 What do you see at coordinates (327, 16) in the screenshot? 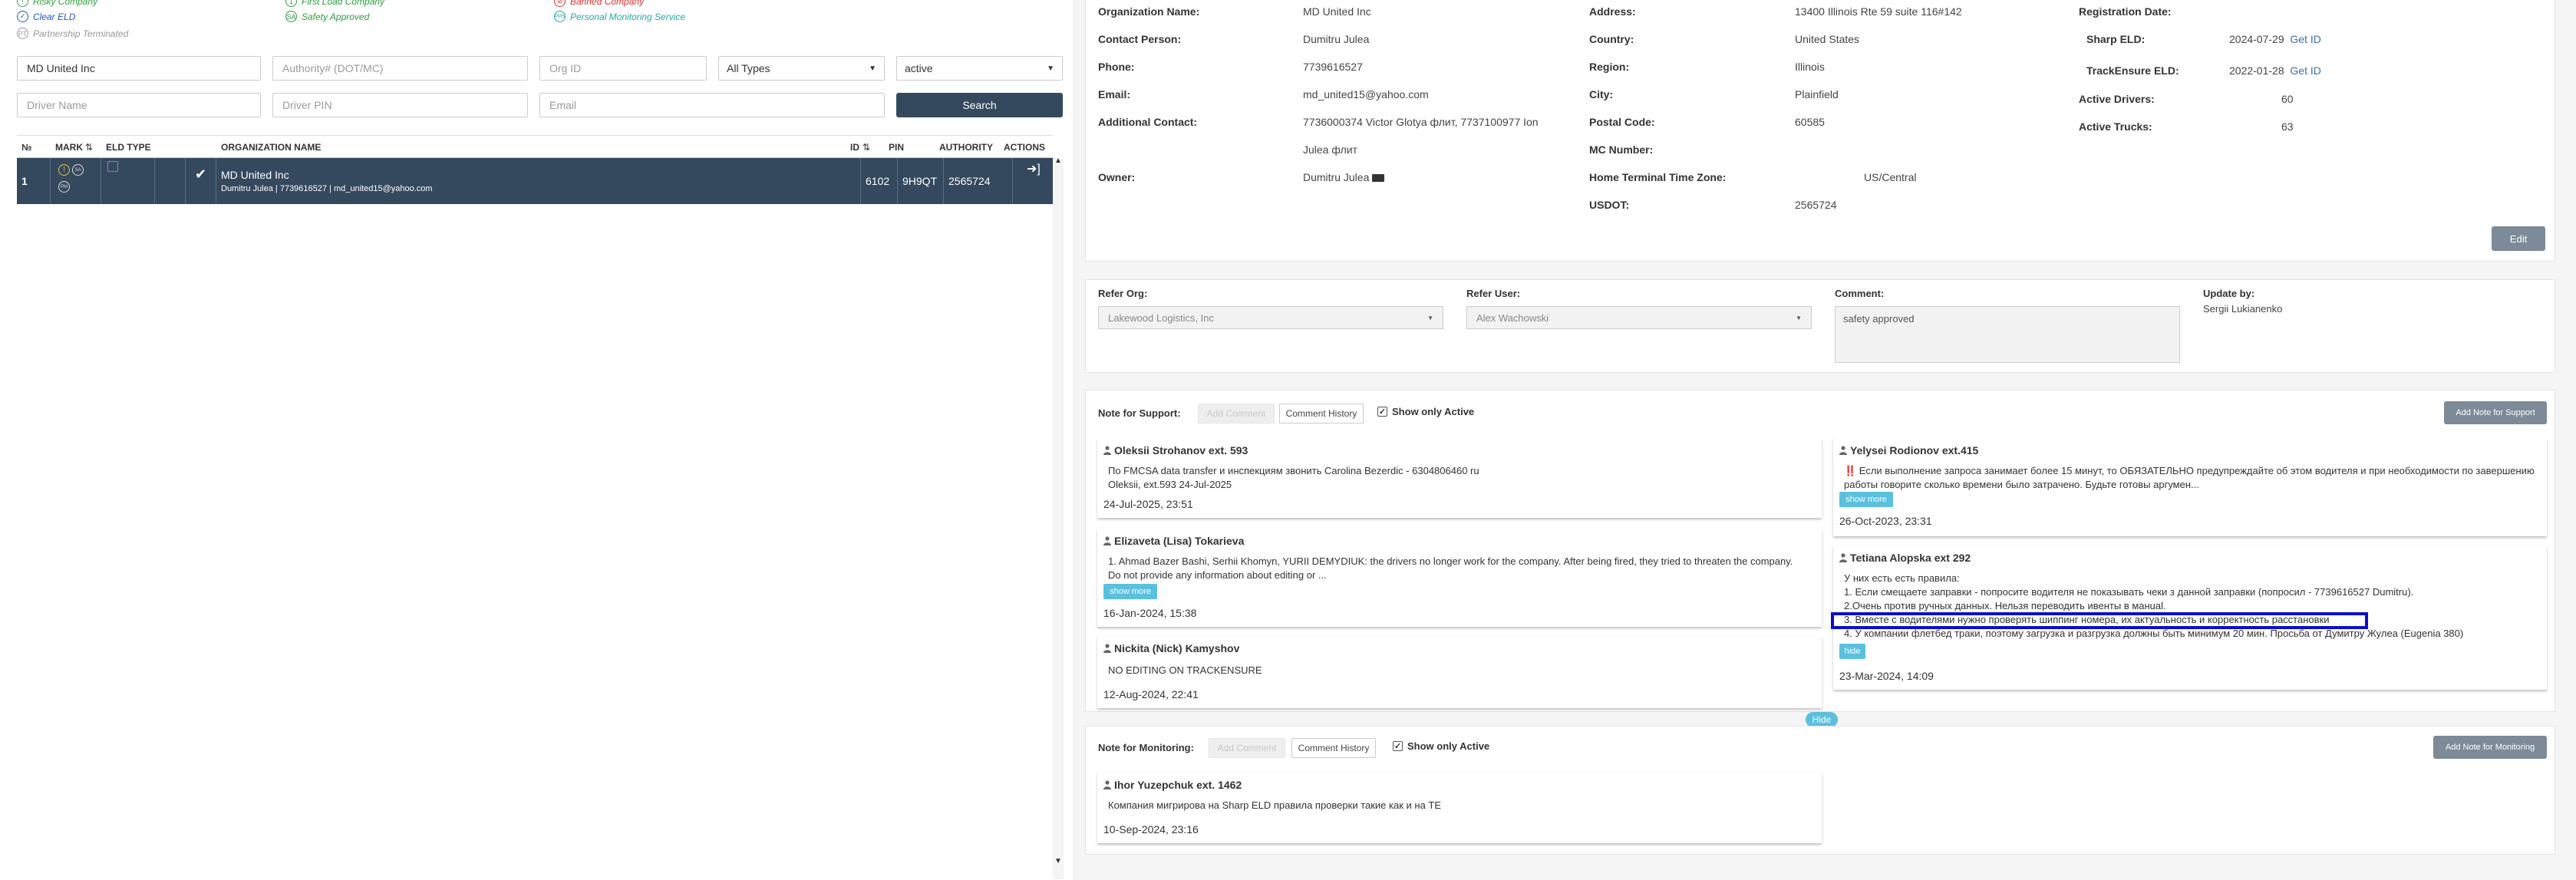
I see `legend-safety-approved: SA Safety Approved` at bounding box center [327, 16].